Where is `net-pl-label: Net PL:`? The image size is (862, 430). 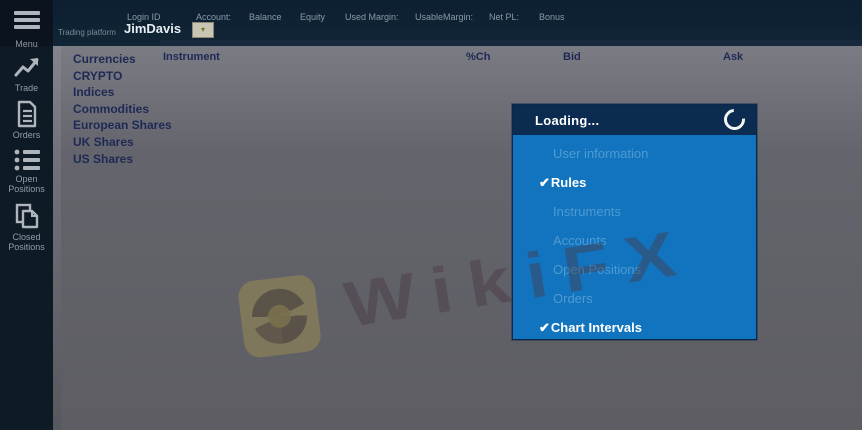
net-pl-label: Net PL: is located at coordinates (504, 17).